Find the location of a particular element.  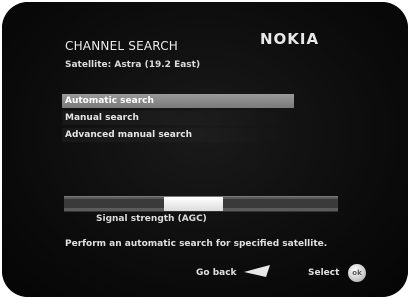

nokia-logo: NOKIA is located at coordinates (290, 39).